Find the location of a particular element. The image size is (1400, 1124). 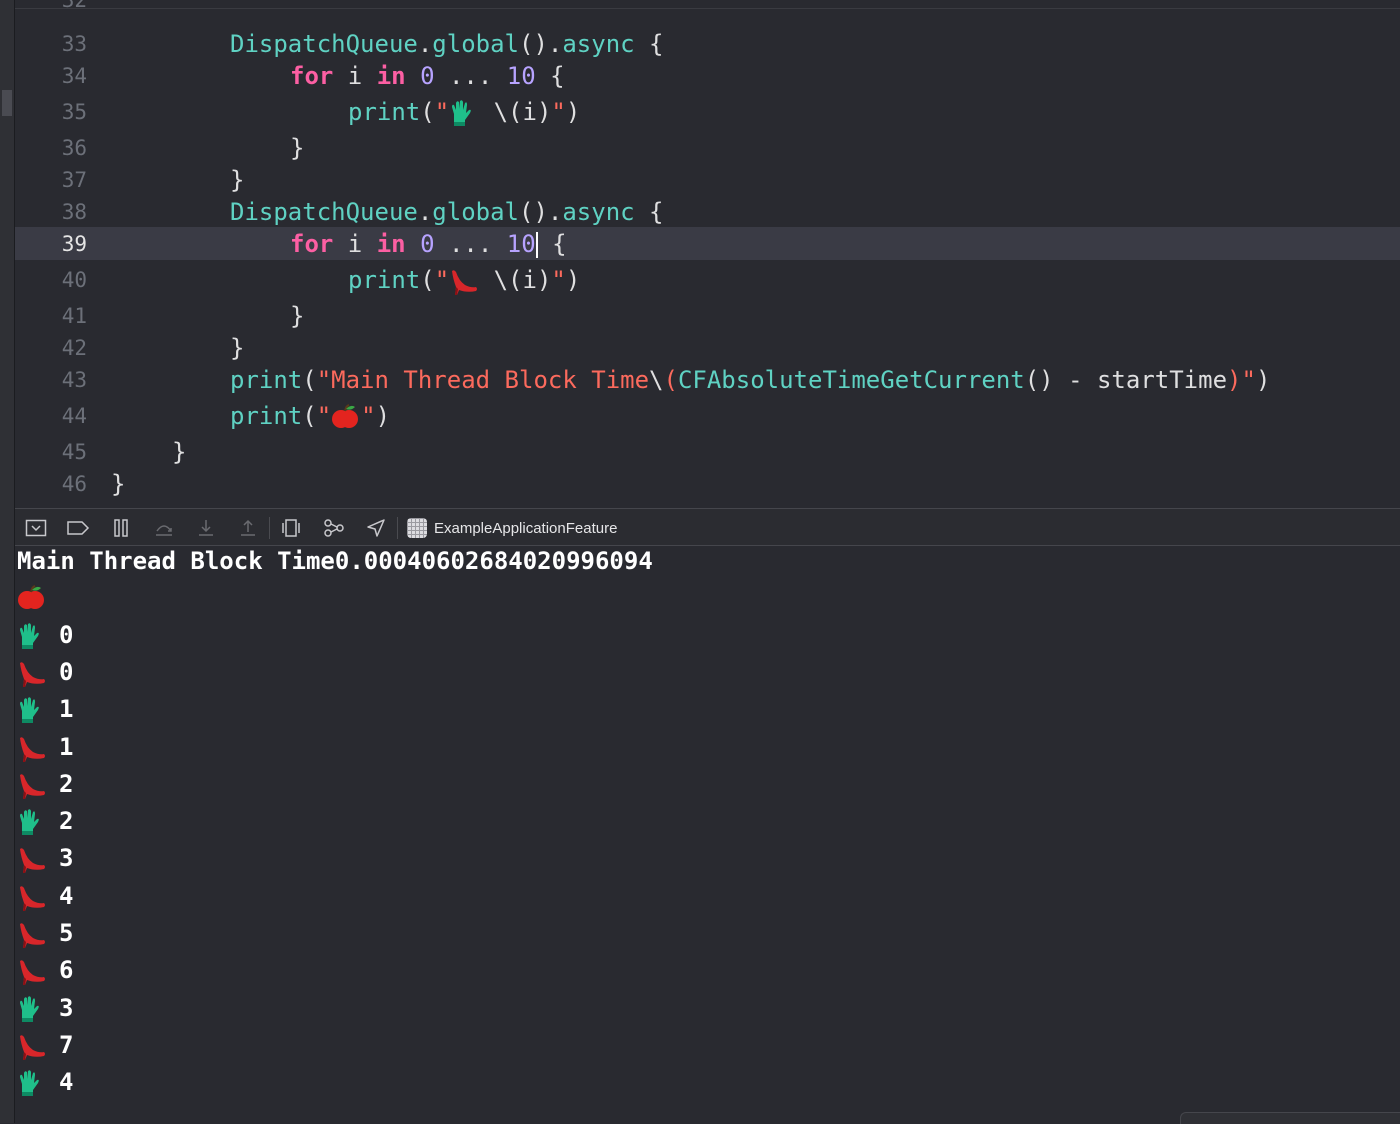

line-number: 42 is located at coordinates (74, 348).